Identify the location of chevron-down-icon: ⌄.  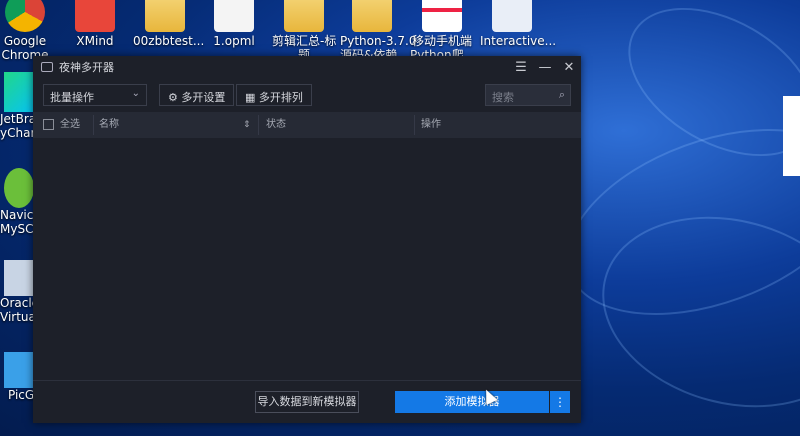
(135, 93).